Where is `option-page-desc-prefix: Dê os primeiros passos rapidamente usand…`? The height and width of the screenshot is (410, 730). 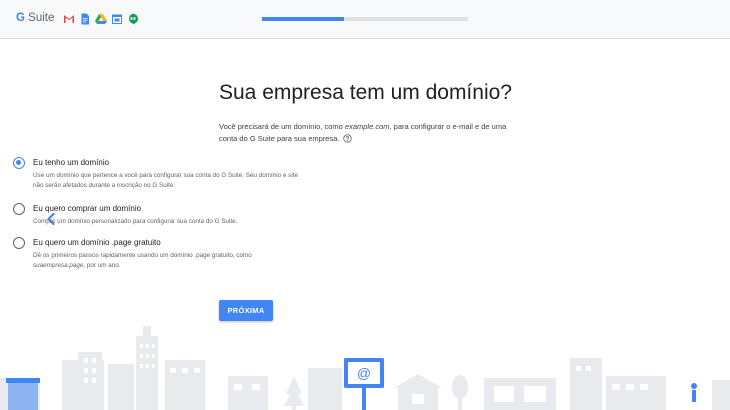
option-page-desc-prefix: Dê os primeiros passos rapidamente usand… is located at coordinates (142, 255).